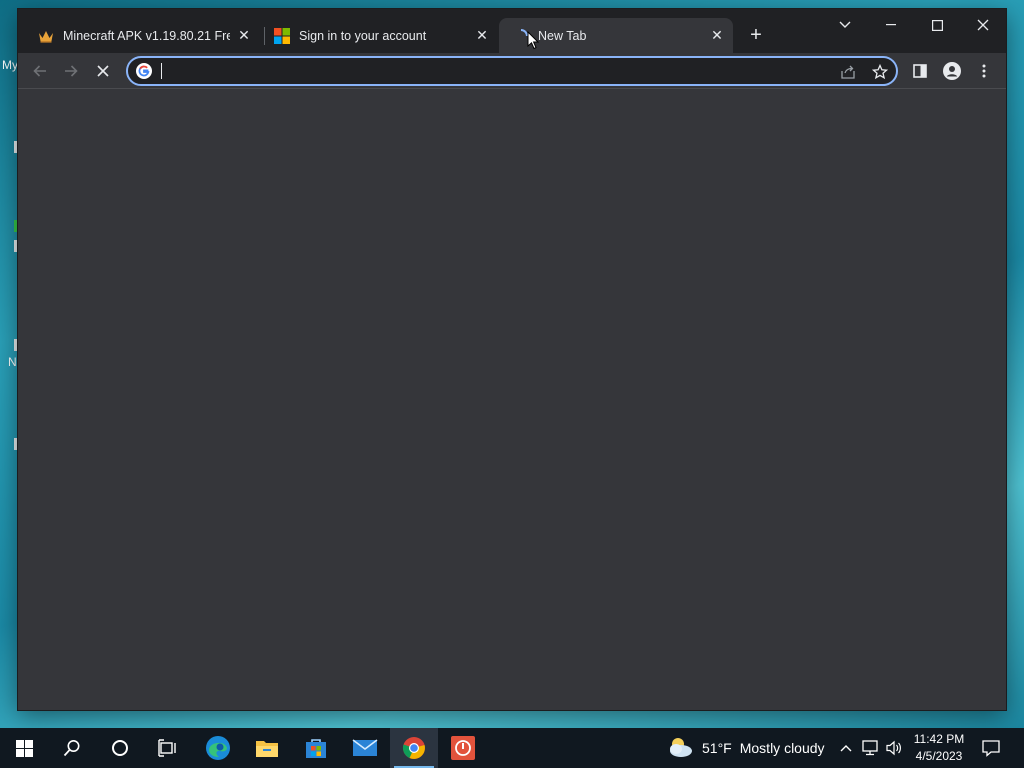 This screenshot has width=1024, height=768. Describe the element at coordinates (12, 362) in the screenshot. I see `desktop-icon-label-fragment: N` at that location.